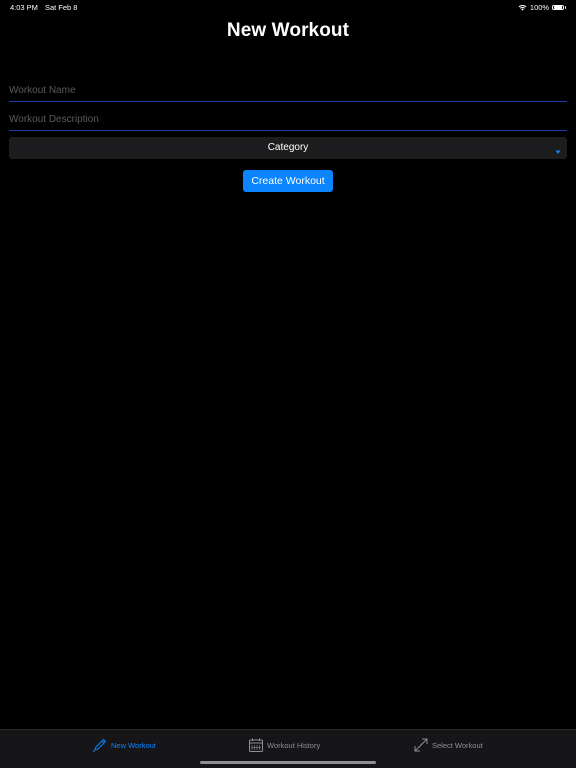  I want to click on status-date: Sat Feb 8, so click(61, 7).